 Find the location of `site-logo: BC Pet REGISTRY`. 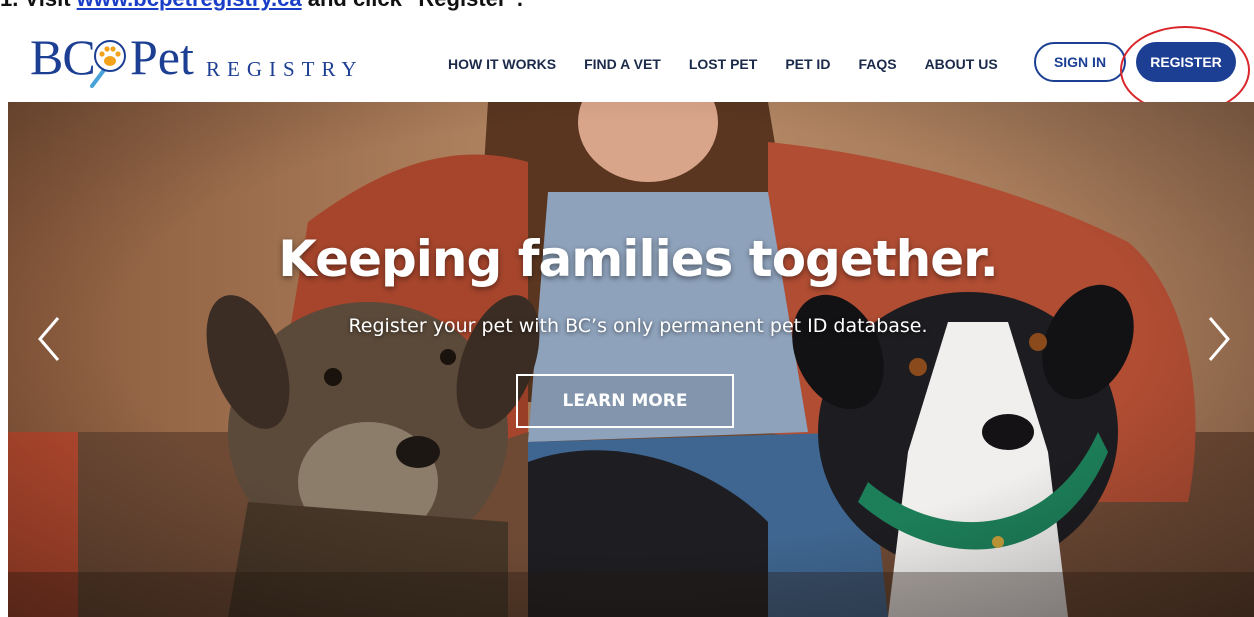

site-logo: BC Pet REGISTRY is located at coordinates (210, 58).